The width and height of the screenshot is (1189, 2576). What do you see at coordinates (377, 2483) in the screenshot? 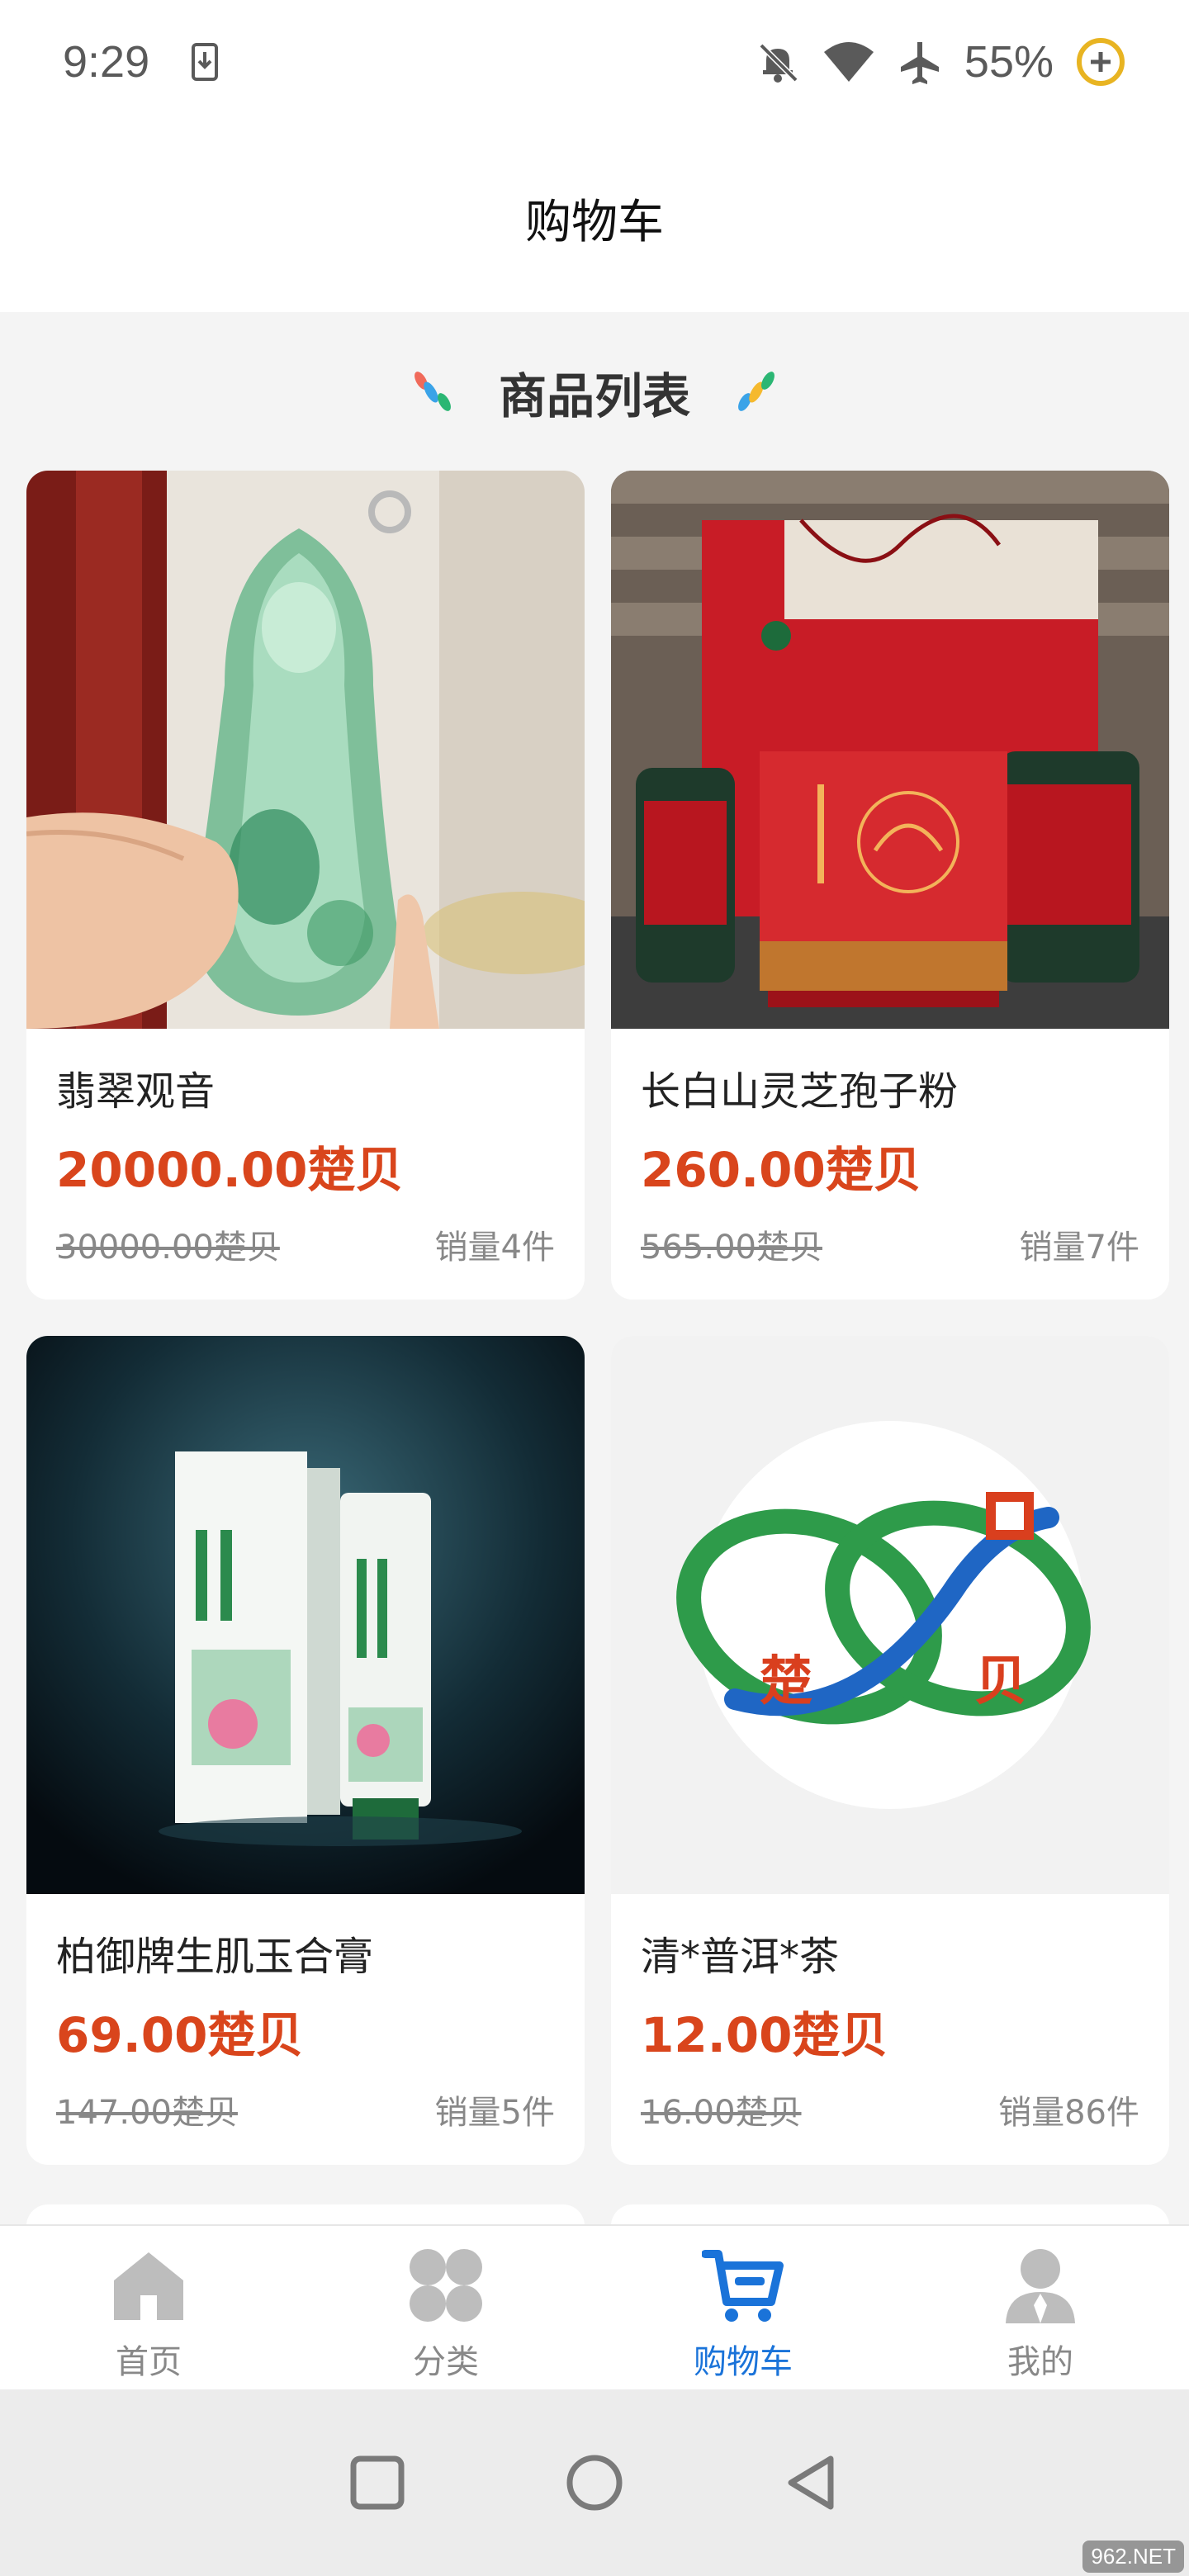
I see `recents-button` at bounding box center [377, 2483].